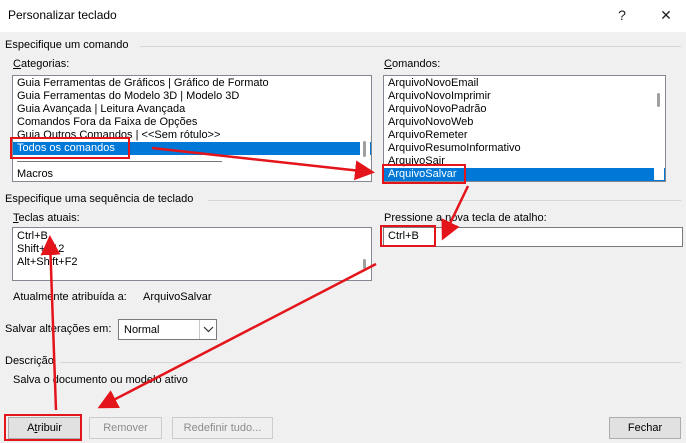 The width and height of the screenshot is (686, 443). What do you see at coordinates (524, 174) in the screenshot?
I see `command-item: ArquivoSalvar` at bounding box center [524, 174].